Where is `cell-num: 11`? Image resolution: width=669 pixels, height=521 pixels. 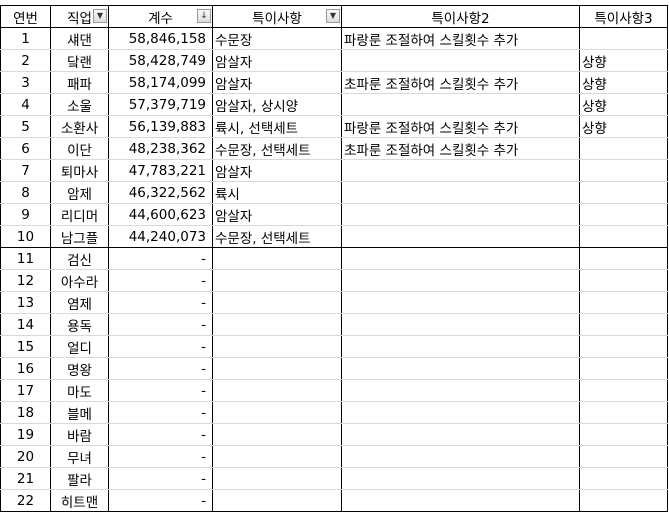
cell-num: 11 is located at coordinates (25, 258).